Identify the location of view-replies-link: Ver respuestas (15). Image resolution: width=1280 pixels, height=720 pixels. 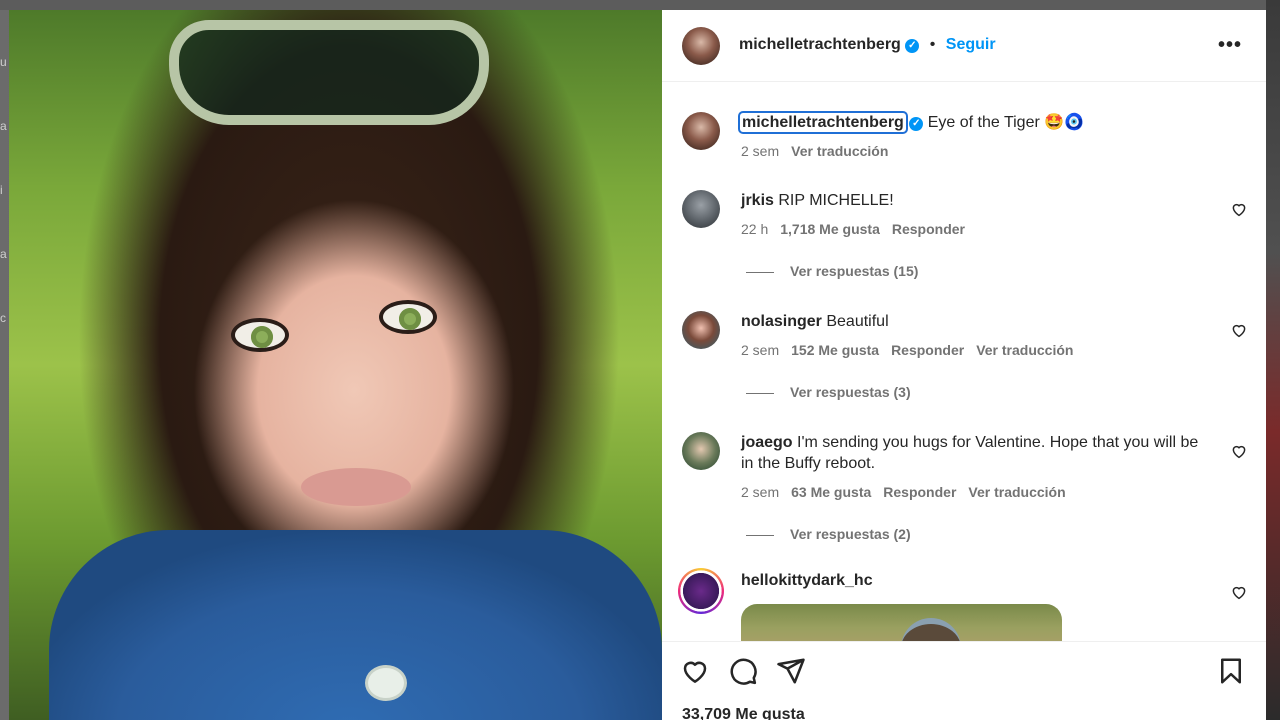
(832, 271).